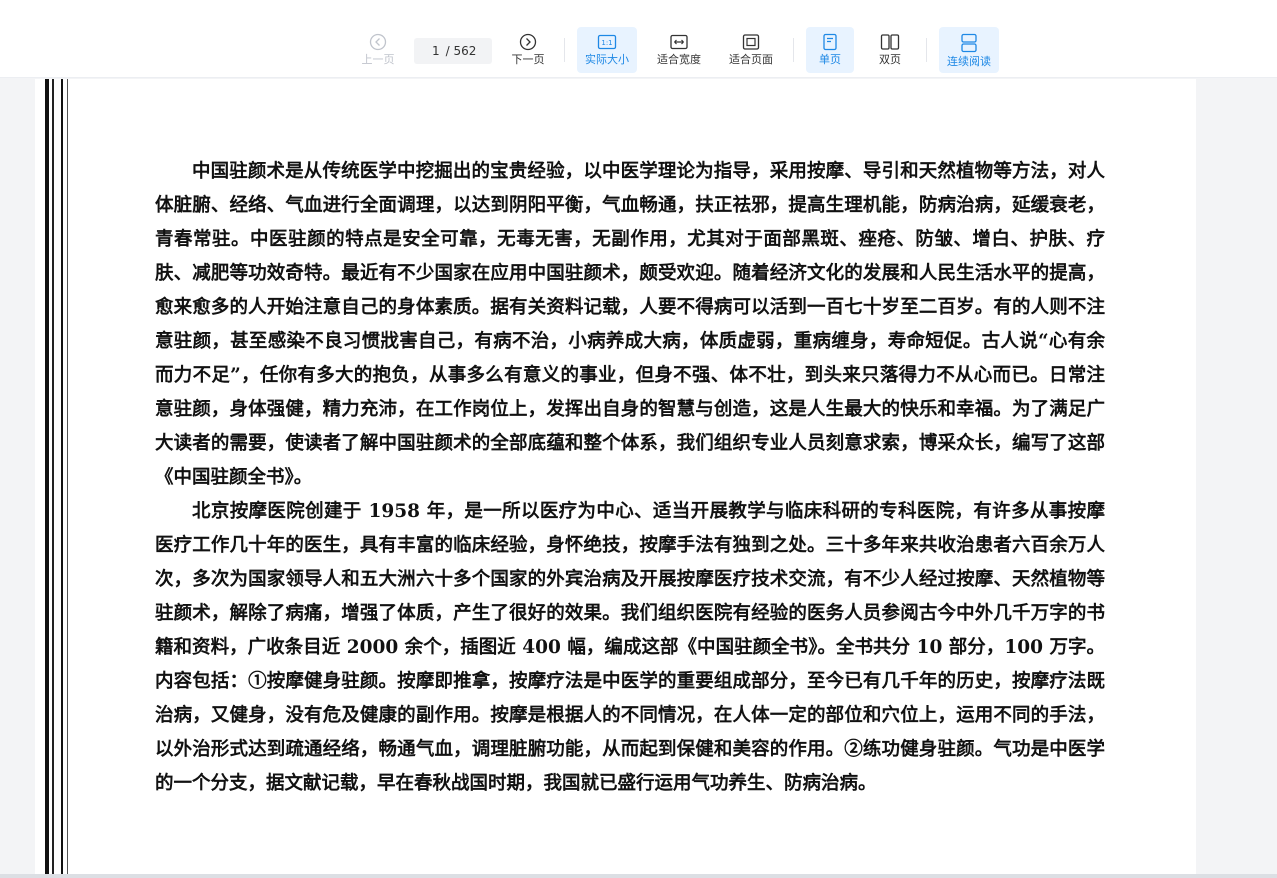 This screenshot has height=878, width=1277. Describe the element at coordinates (751, 42) in the screenshot. I see `fit-page-icon` at that location.